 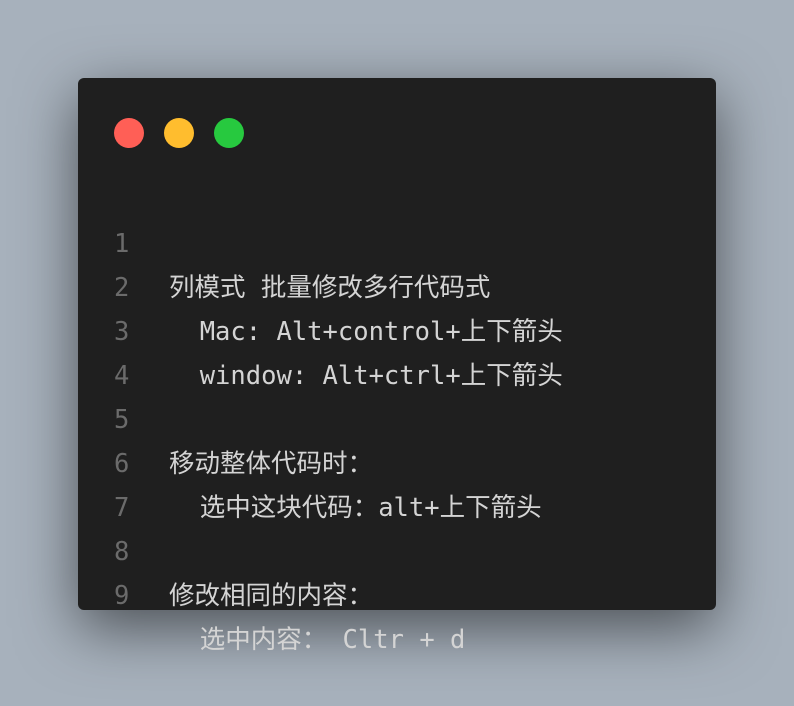 I want to click on code-line: 2 Mac: Alt+control+上下箭头, so click(x=397, y=284).